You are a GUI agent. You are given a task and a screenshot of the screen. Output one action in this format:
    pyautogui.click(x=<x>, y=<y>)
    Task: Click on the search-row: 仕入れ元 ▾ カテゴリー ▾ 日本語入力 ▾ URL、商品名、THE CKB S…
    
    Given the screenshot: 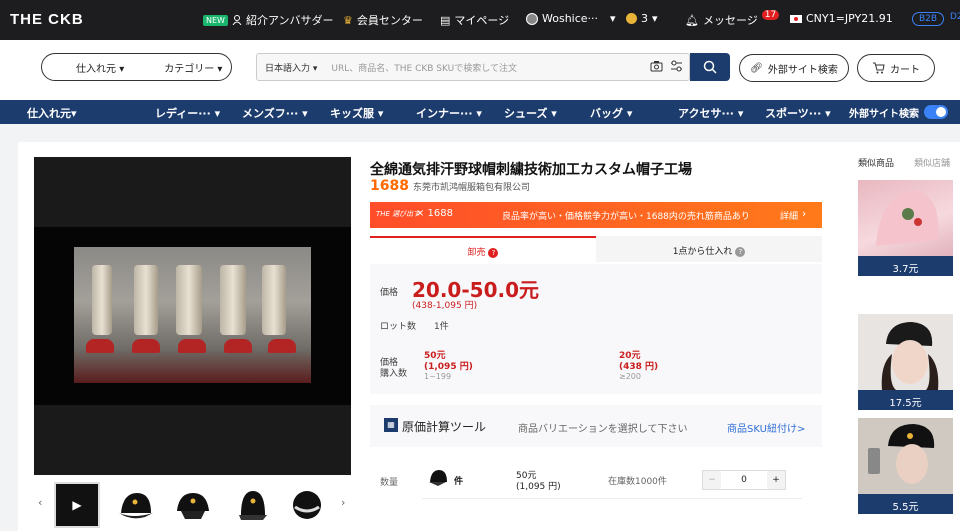 What is the action you would take?
    pyautogui.click(x=480, y=70)
    